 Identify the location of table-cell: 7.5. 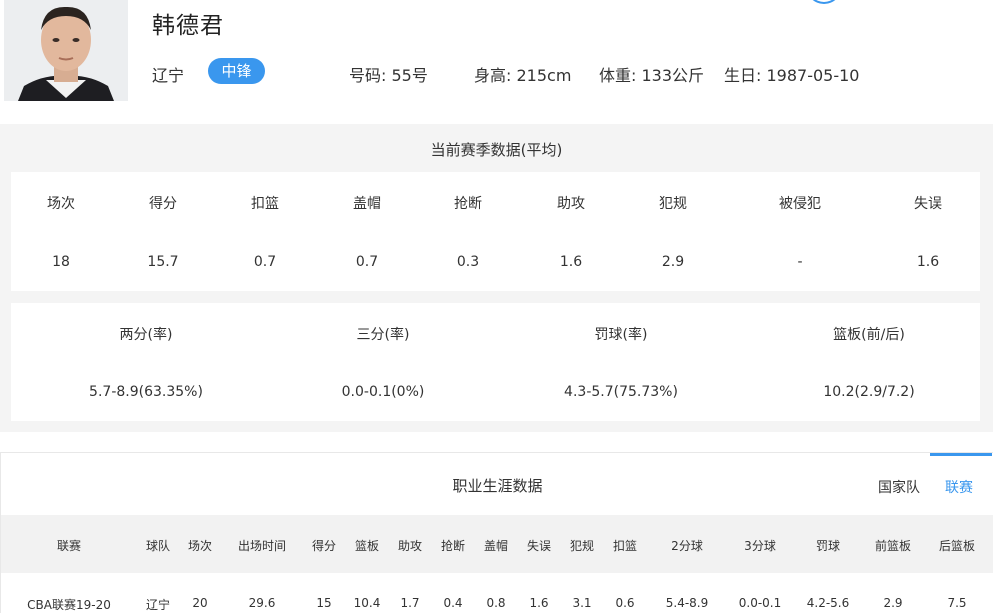
(957, 603).